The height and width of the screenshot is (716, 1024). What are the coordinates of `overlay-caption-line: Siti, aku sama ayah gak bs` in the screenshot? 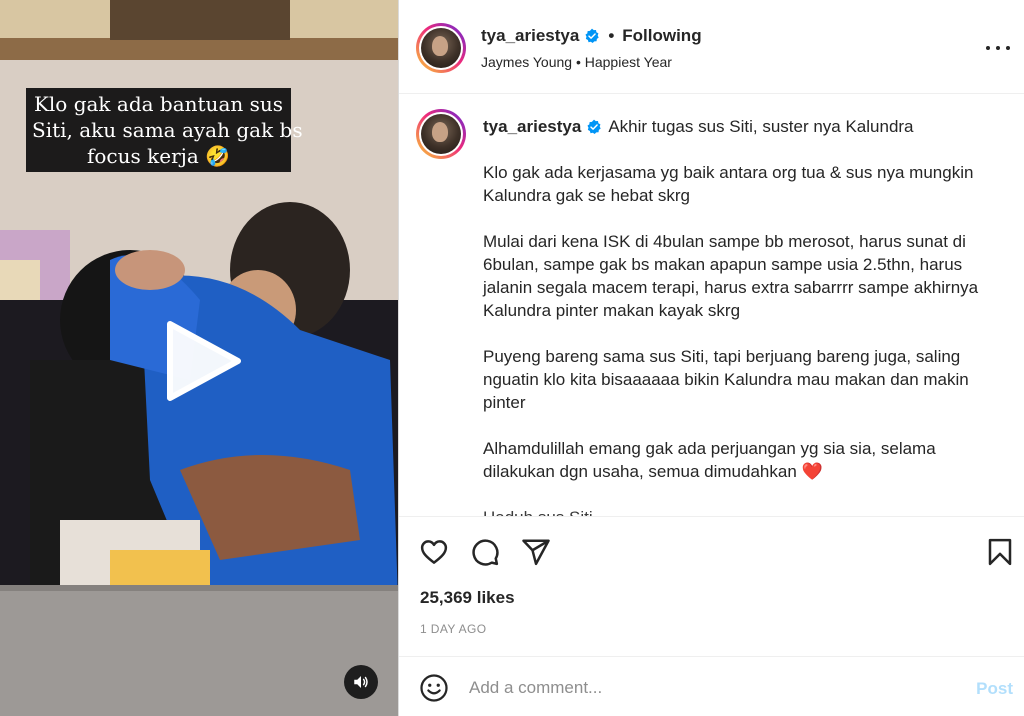 It's located at (167, 130).